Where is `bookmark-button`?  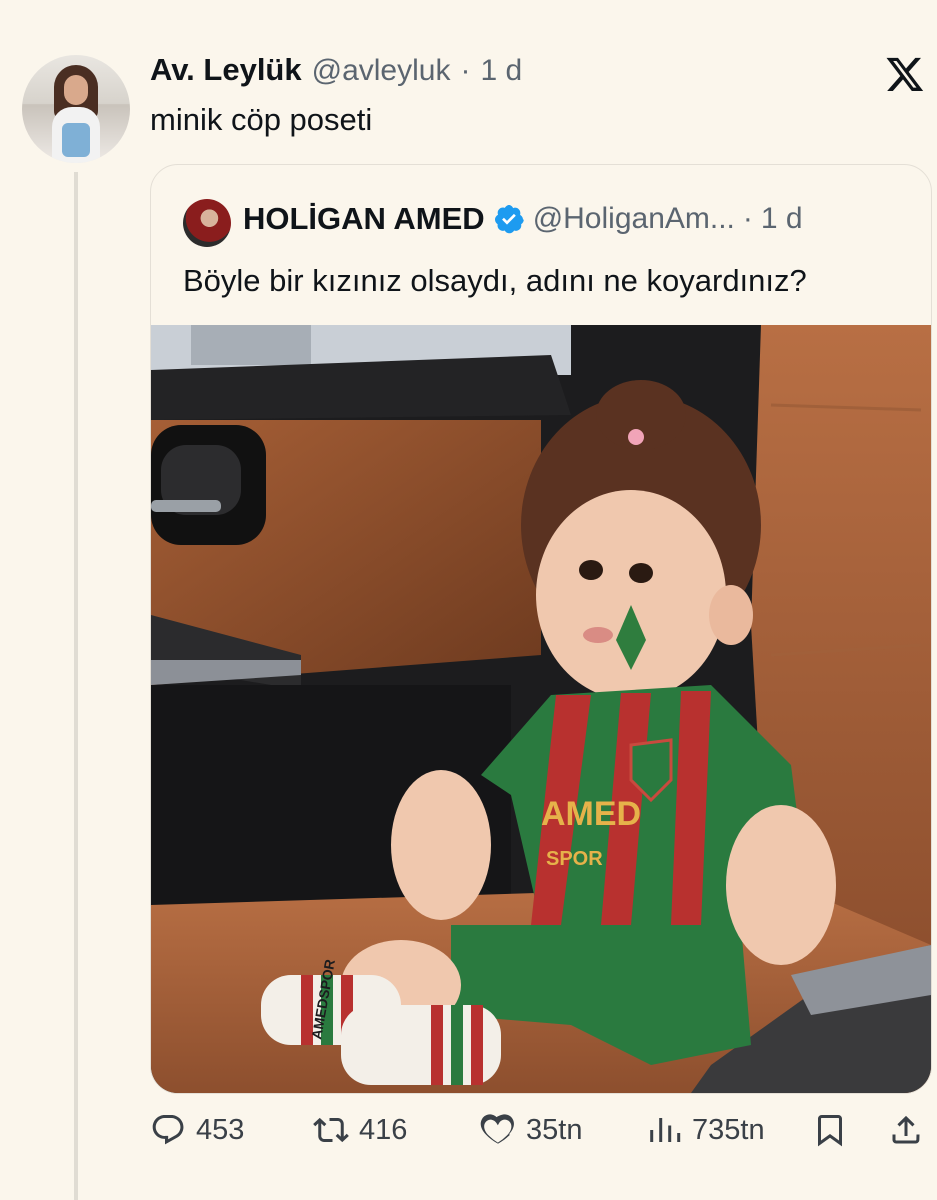
bookmark-button is located at coordinates (830, 1130).